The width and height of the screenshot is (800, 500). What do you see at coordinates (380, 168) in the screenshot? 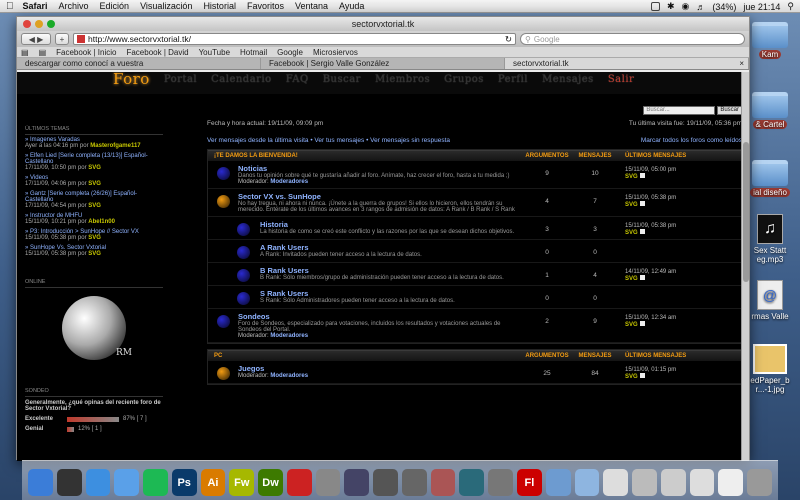
I see `forum-title-link: Noticias` at bounding box center [380, 168].